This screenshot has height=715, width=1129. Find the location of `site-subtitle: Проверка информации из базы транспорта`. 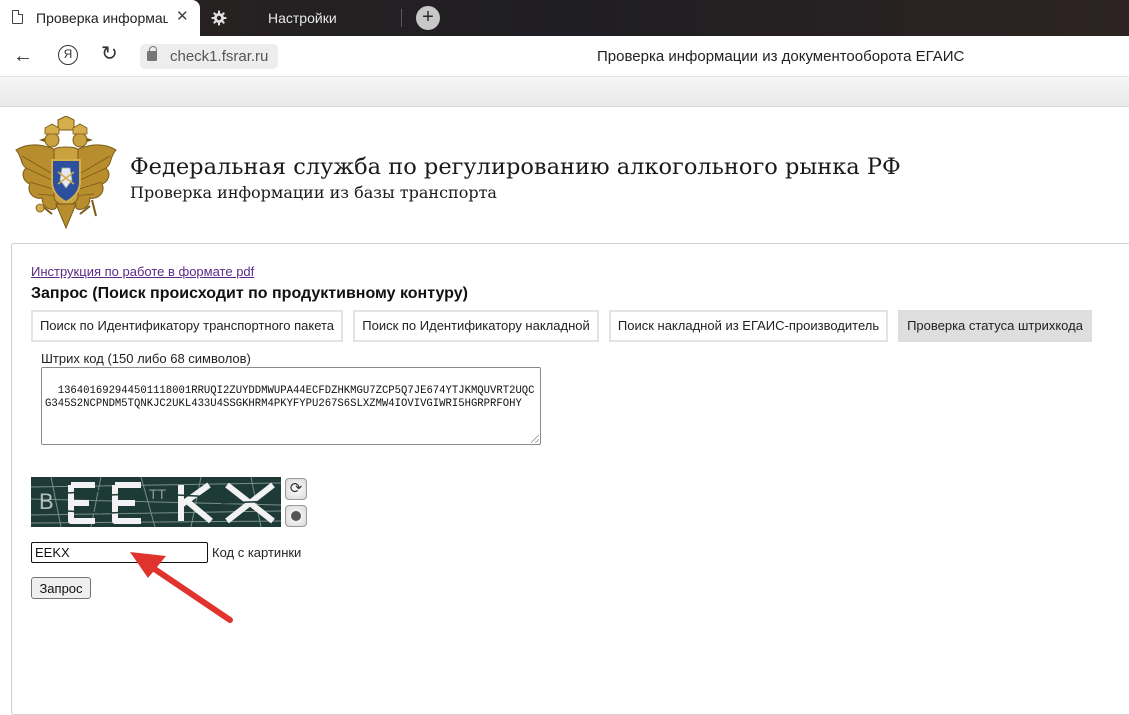

site-subtitle: Проверка информации из базы транспорта is located at coordinates (313, 192).